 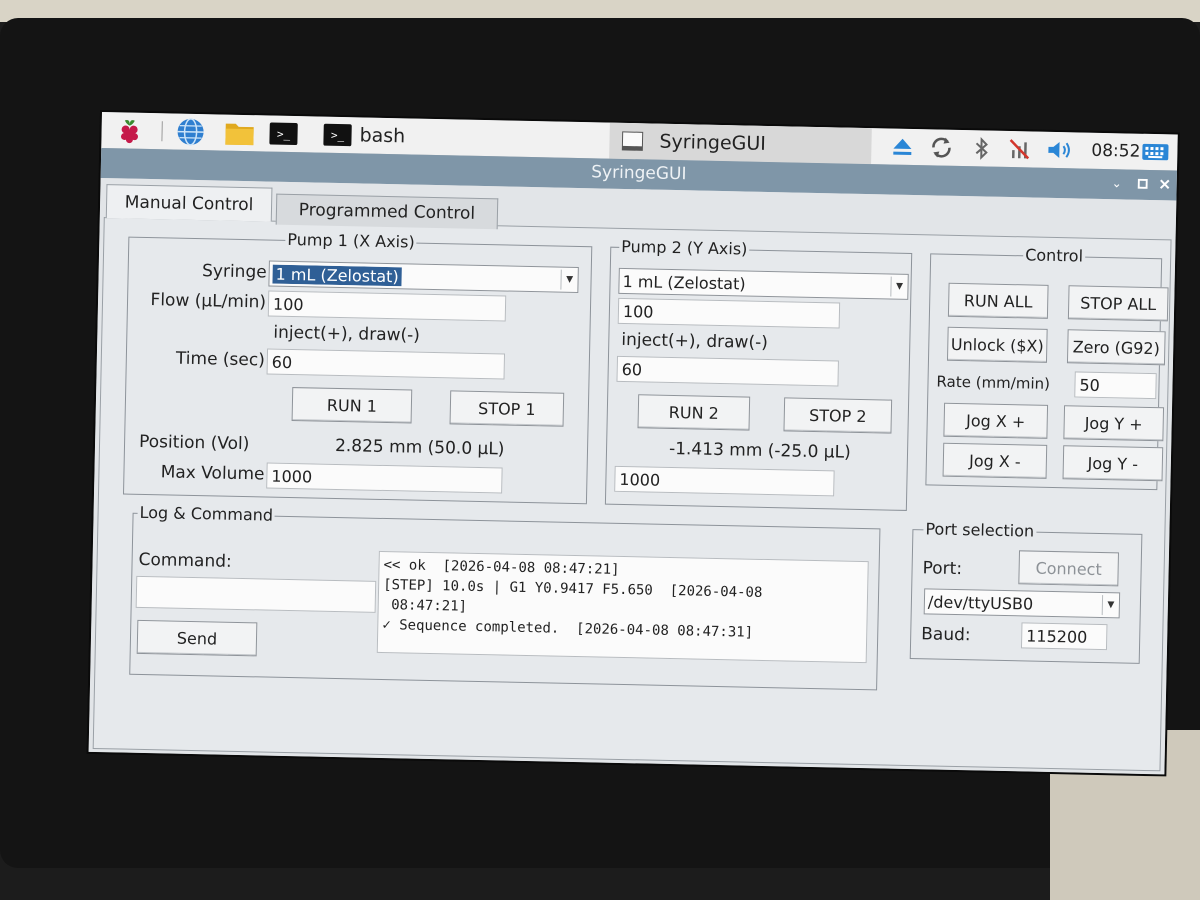 I want to click on pump1-syringe-value: 1 mL (Zelostat), so click(x=337, y=275).